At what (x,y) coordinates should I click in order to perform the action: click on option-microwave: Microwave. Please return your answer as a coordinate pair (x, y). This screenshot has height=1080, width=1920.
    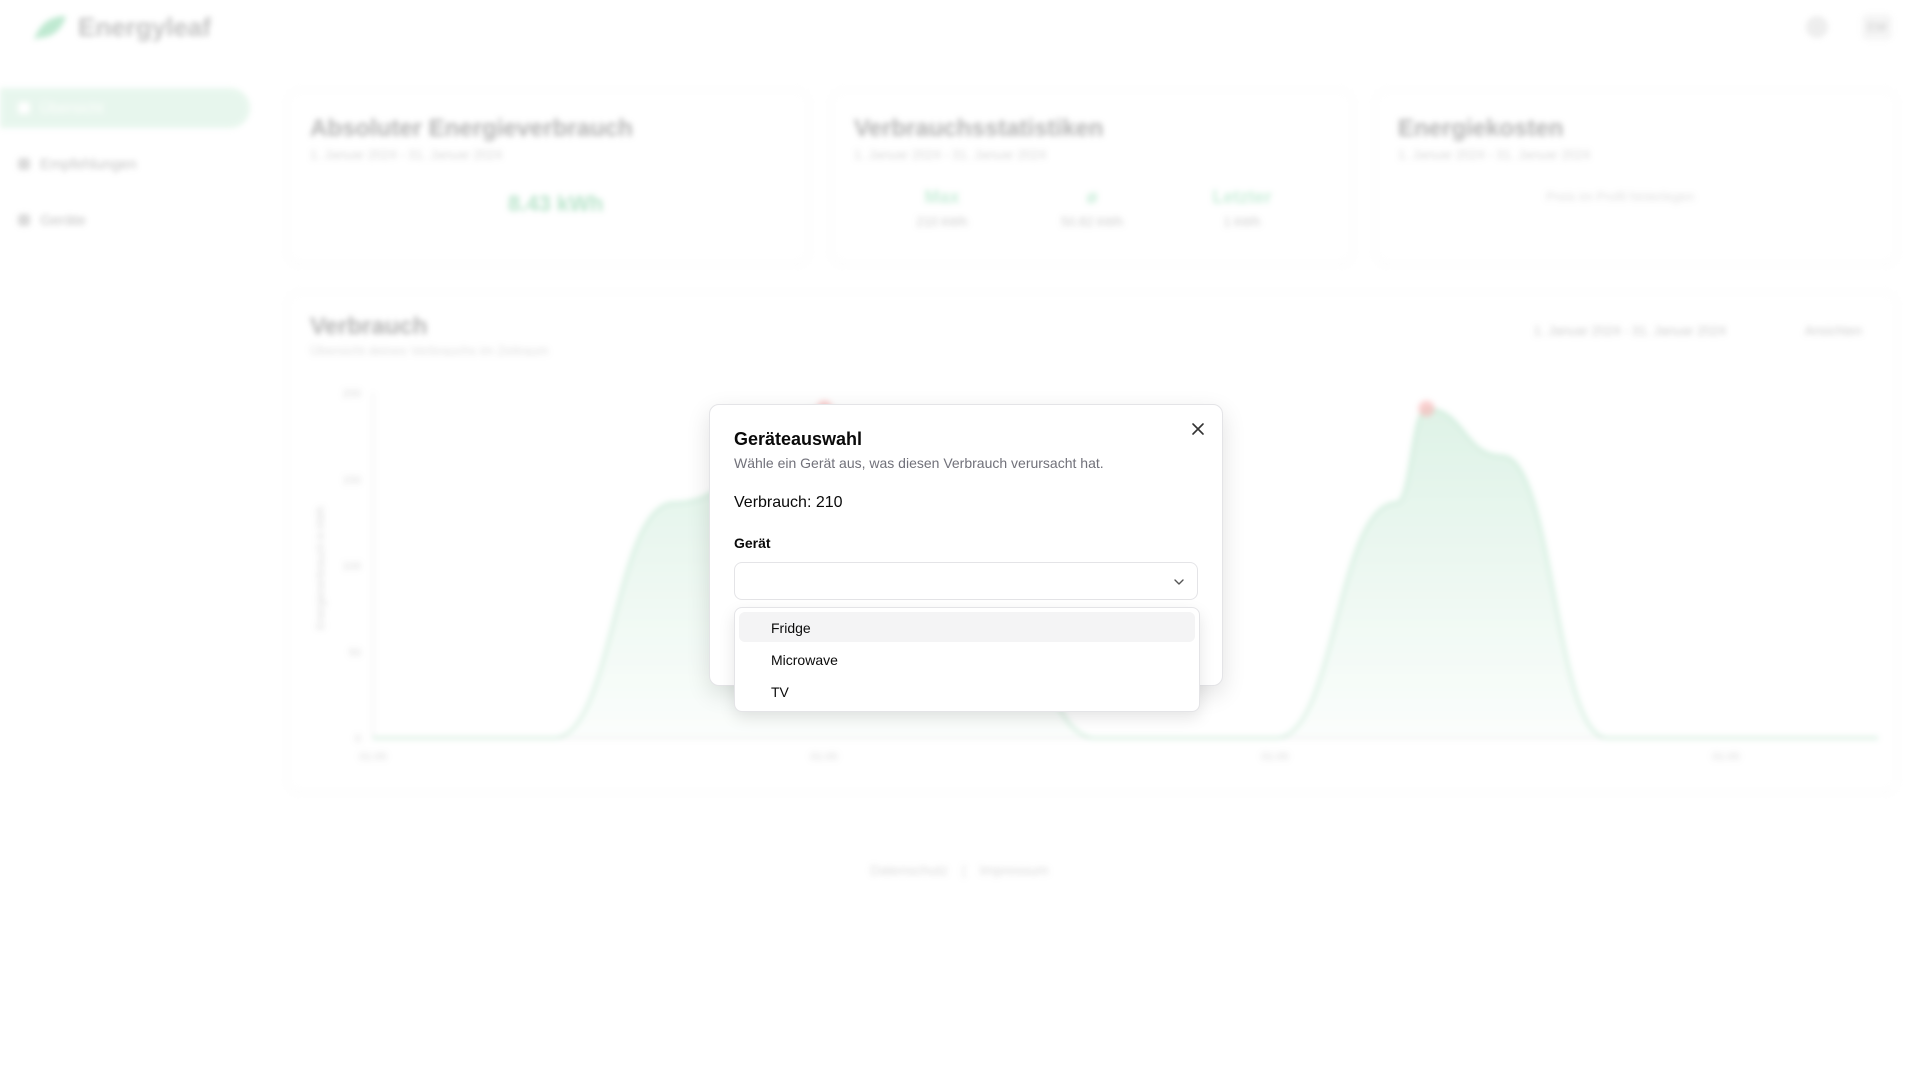
    Looking at the image, I should click on (967, 659).